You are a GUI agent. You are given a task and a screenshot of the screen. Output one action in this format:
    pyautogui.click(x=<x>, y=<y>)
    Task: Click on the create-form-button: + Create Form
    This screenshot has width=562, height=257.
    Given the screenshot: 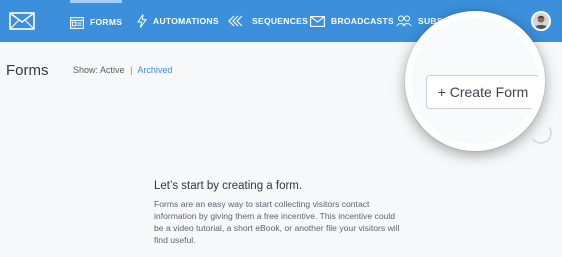 What is the action you would take?
    pyautogui.click(x=482, y=92)
    